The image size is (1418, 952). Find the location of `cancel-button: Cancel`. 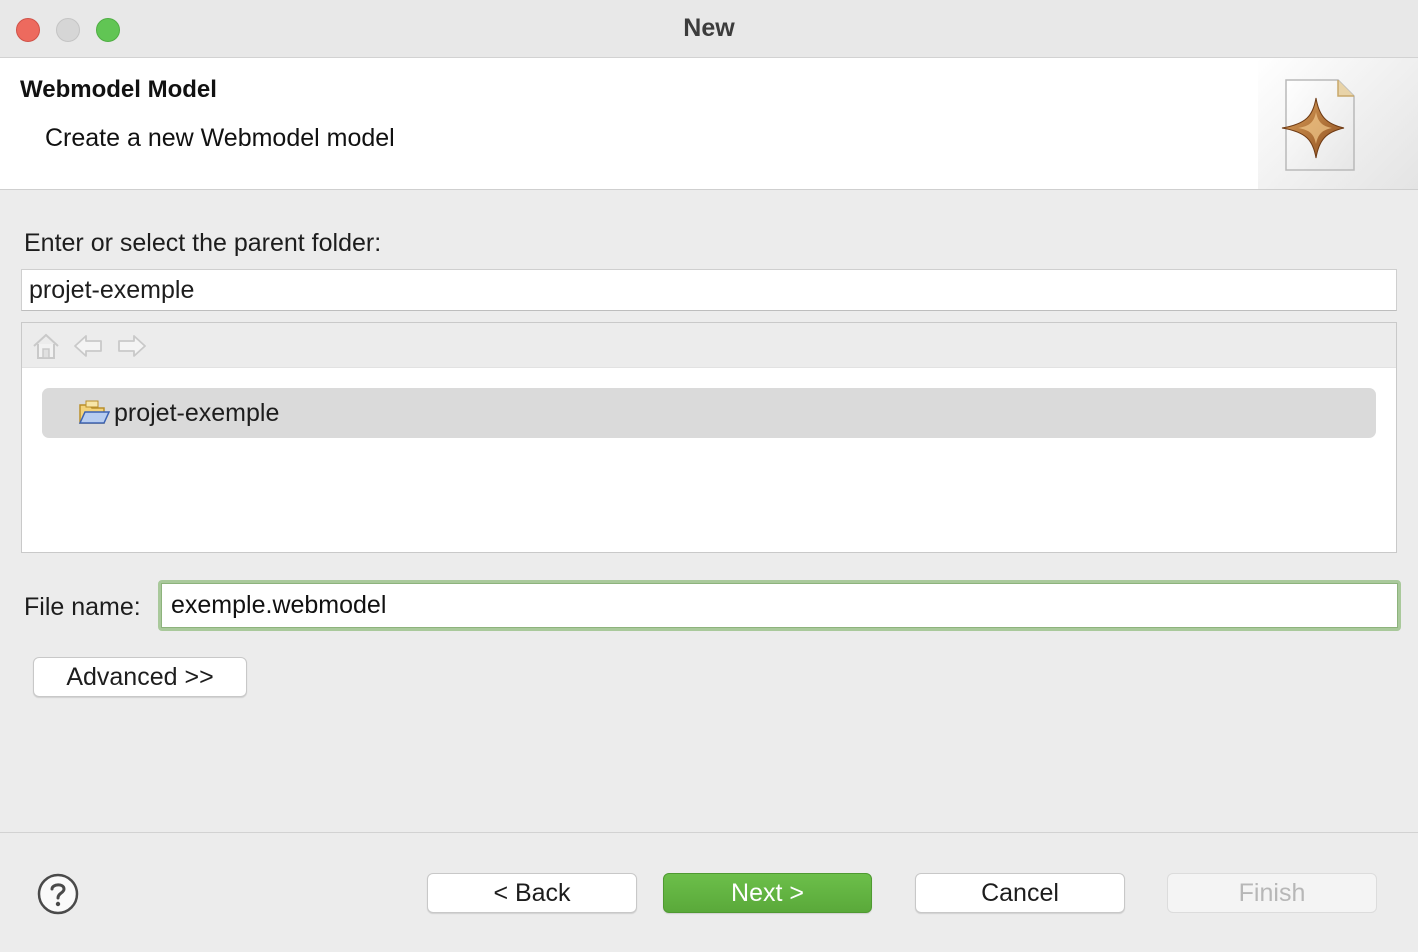

cancel-button: Cancel is located at coordinates (1020, 893).